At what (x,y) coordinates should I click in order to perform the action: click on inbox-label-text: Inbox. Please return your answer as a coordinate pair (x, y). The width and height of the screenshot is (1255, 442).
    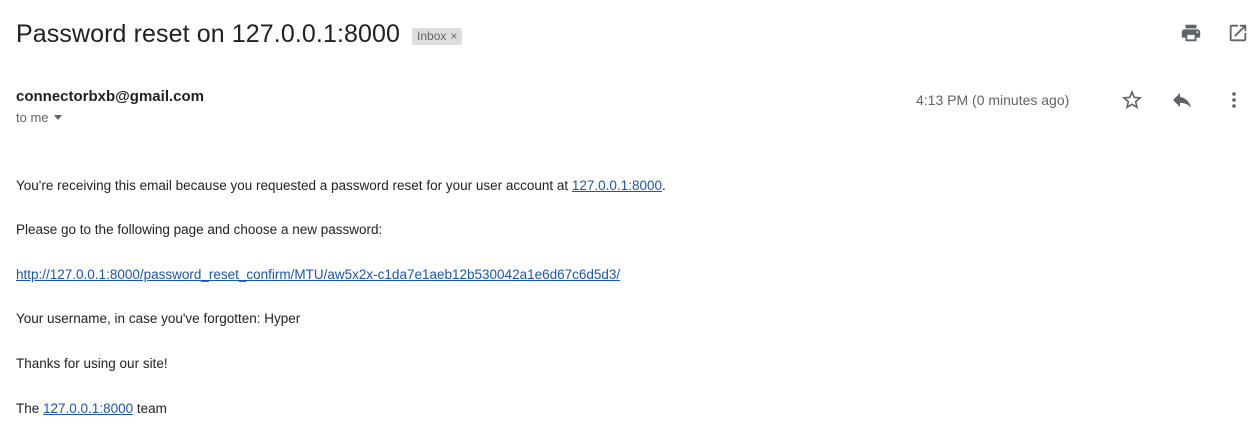
    Looking at the image, I should click on (432, 36).